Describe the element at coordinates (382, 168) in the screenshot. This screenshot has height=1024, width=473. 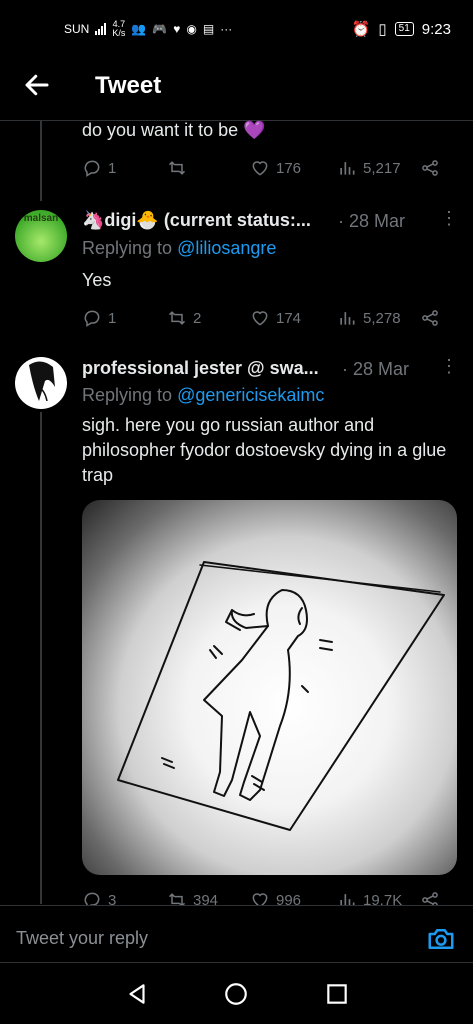
I see `views-count: 5,217` at that location.